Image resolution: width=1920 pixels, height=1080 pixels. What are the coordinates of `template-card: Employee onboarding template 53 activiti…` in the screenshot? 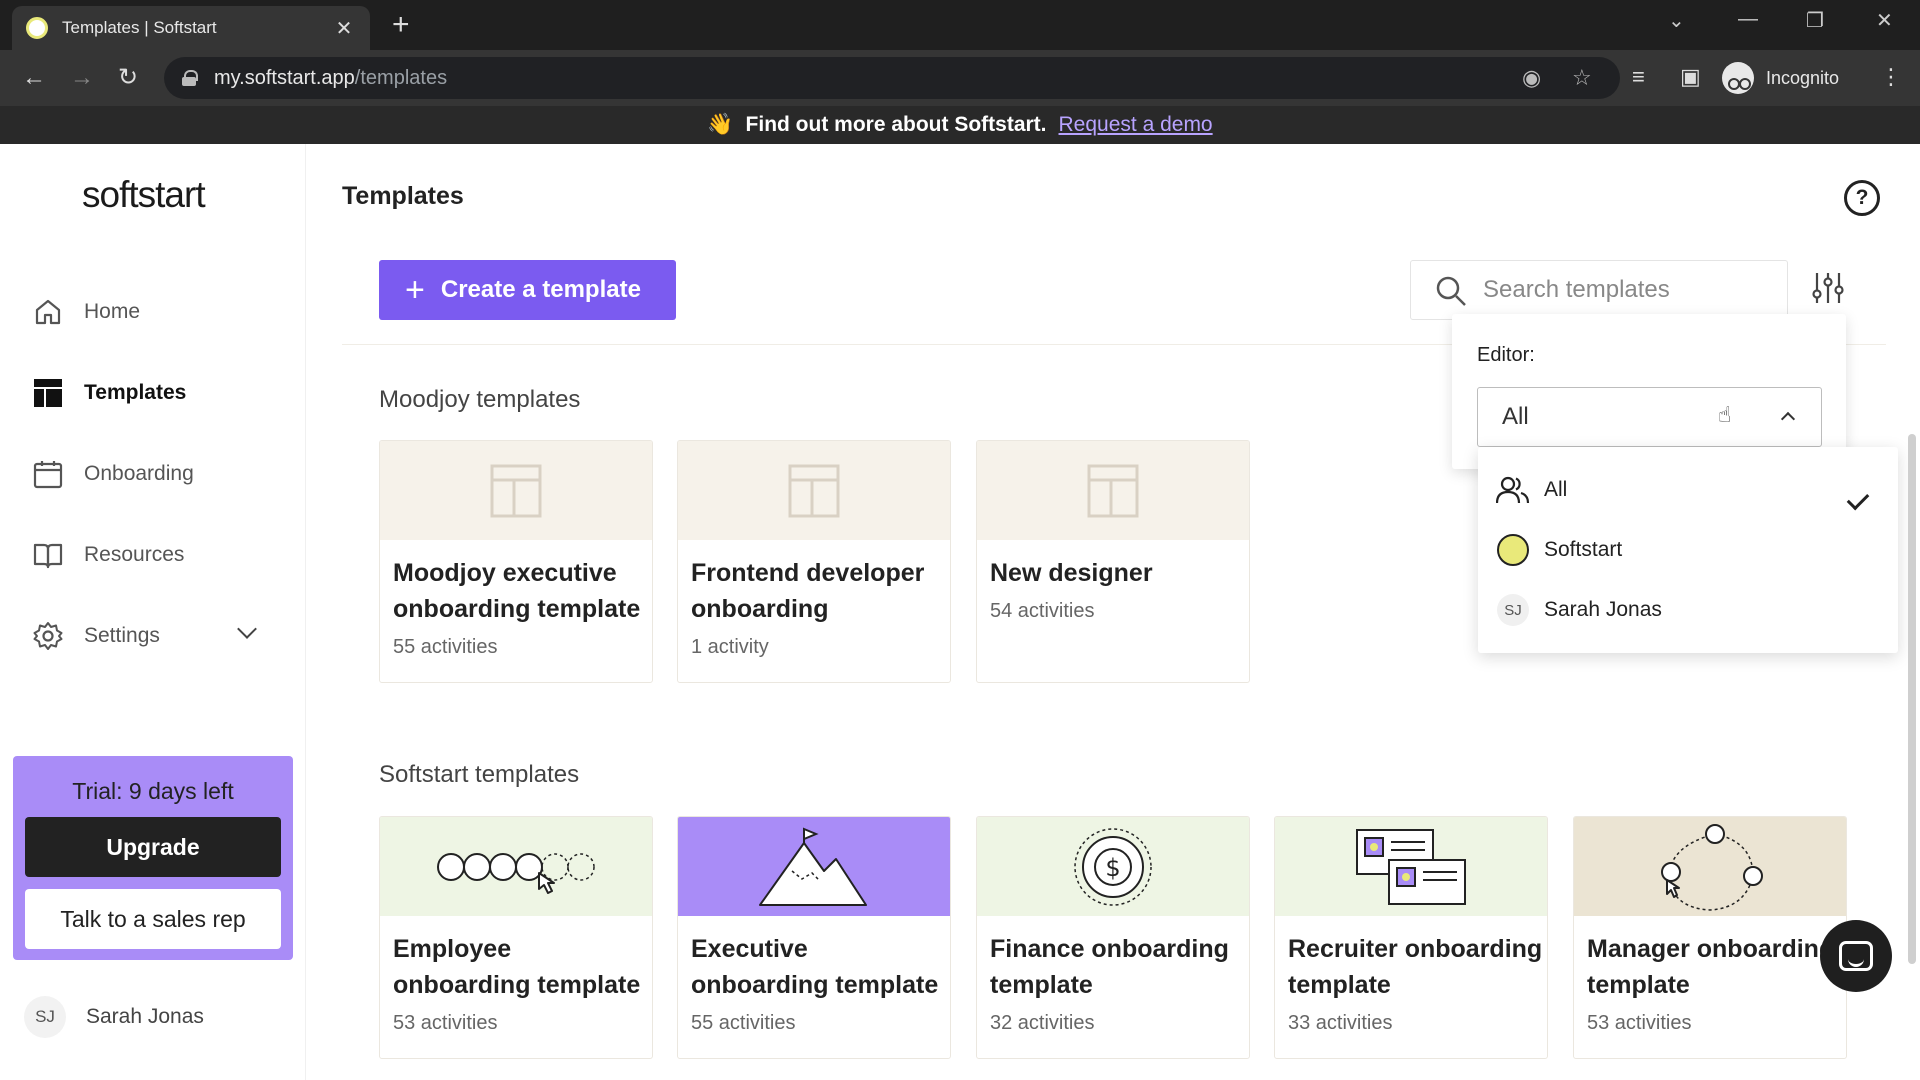 It's located at (516, 937).